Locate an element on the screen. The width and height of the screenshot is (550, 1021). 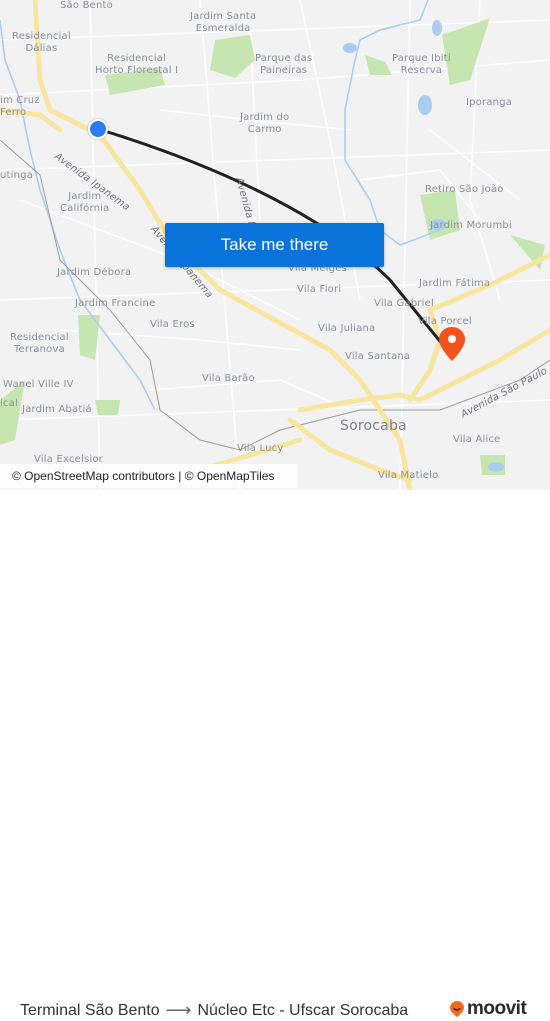
label-vila-matielo: Vila Matielo is located at coordinates (408, 475).